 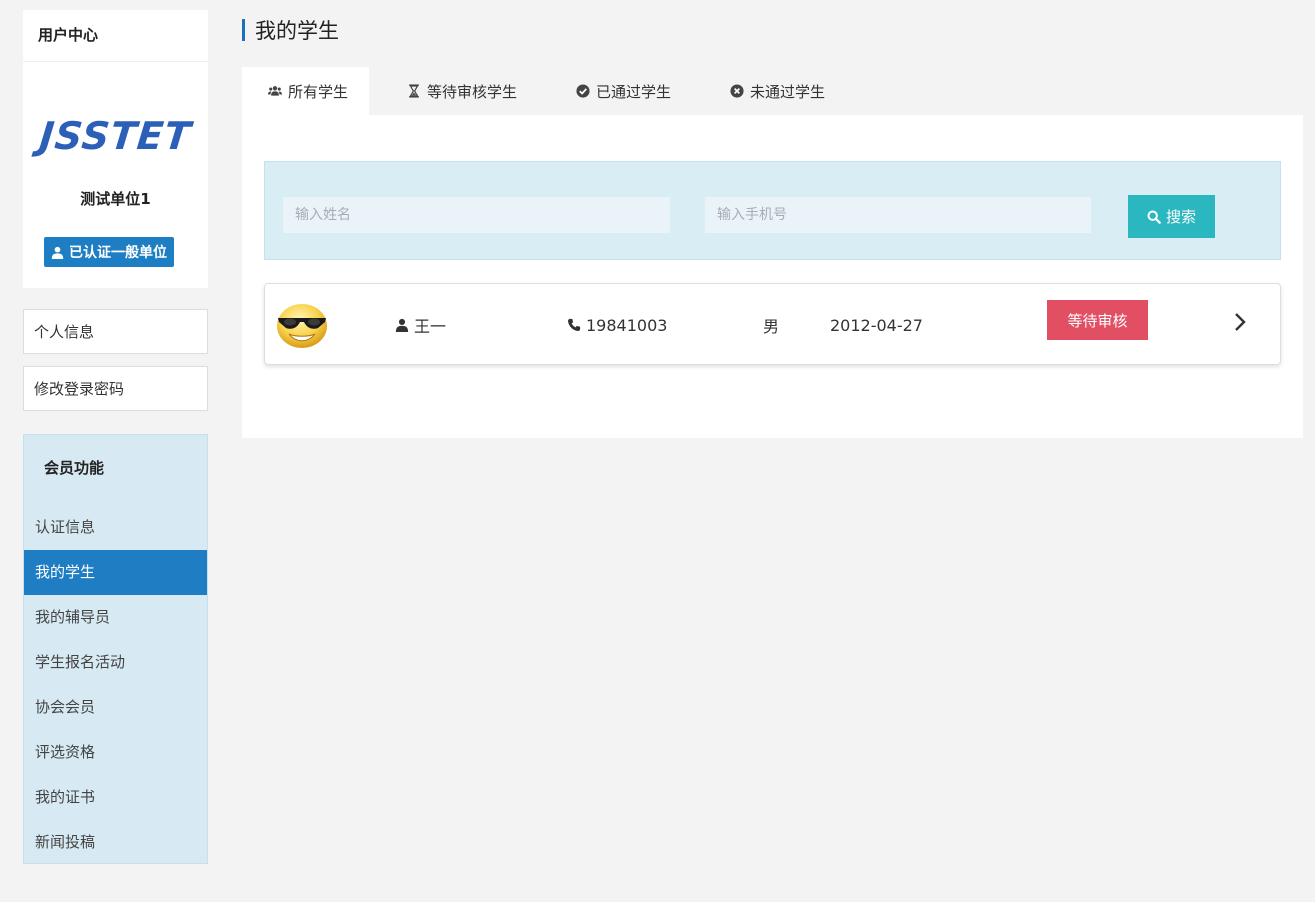 I want to click on user-center-title: 用户中心, so click(x=115, y=36).